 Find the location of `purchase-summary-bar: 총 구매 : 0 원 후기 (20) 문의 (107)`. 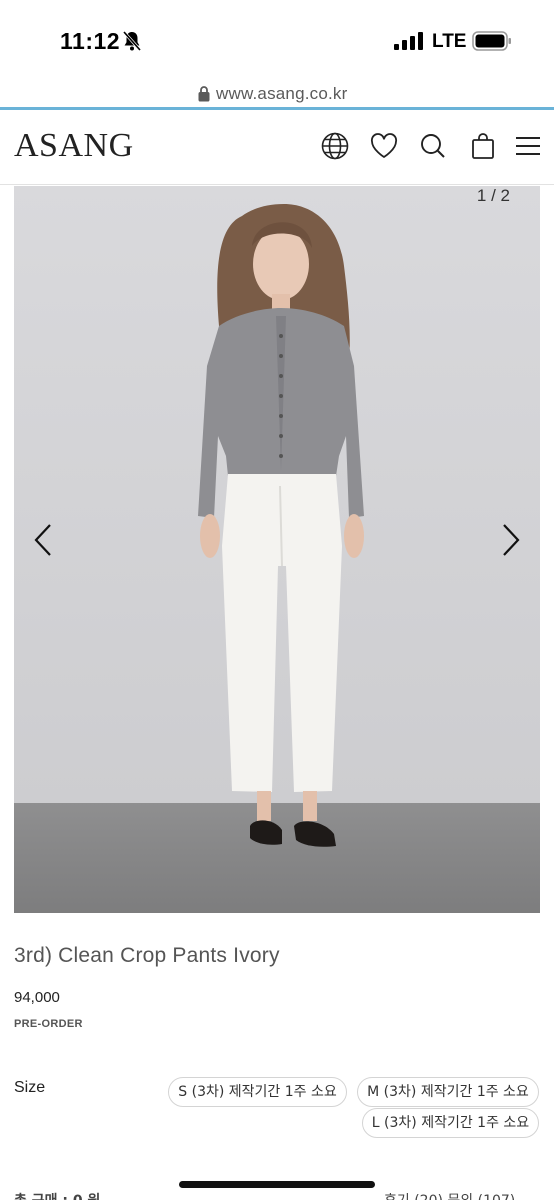

purchase-summary-bar: 총 구매 : 0 원 후기 (20) 문의 (107) is located at coordinates (277, 1193).